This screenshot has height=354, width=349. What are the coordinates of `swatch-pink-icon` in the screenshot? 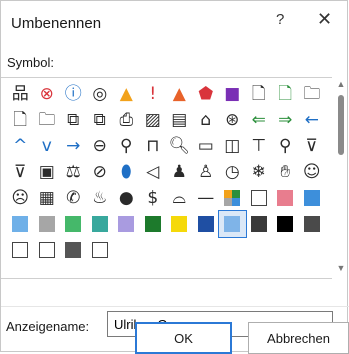 It's located at (285, 198).